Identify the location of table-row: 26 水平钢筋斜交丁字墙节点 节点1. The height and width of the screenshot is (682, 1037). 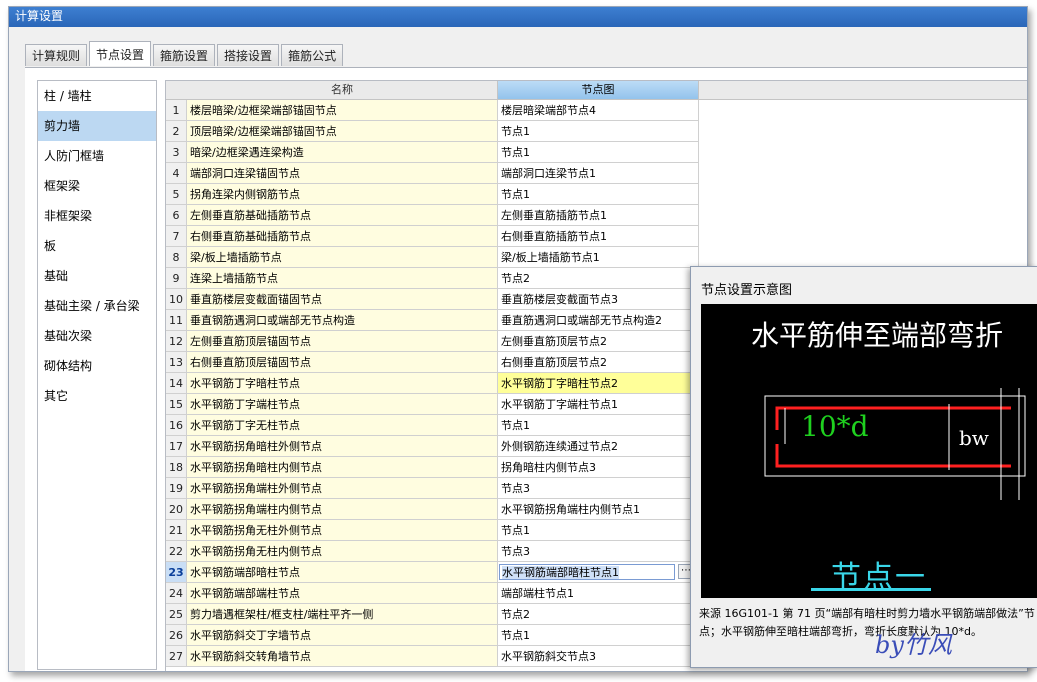
(432, 635).